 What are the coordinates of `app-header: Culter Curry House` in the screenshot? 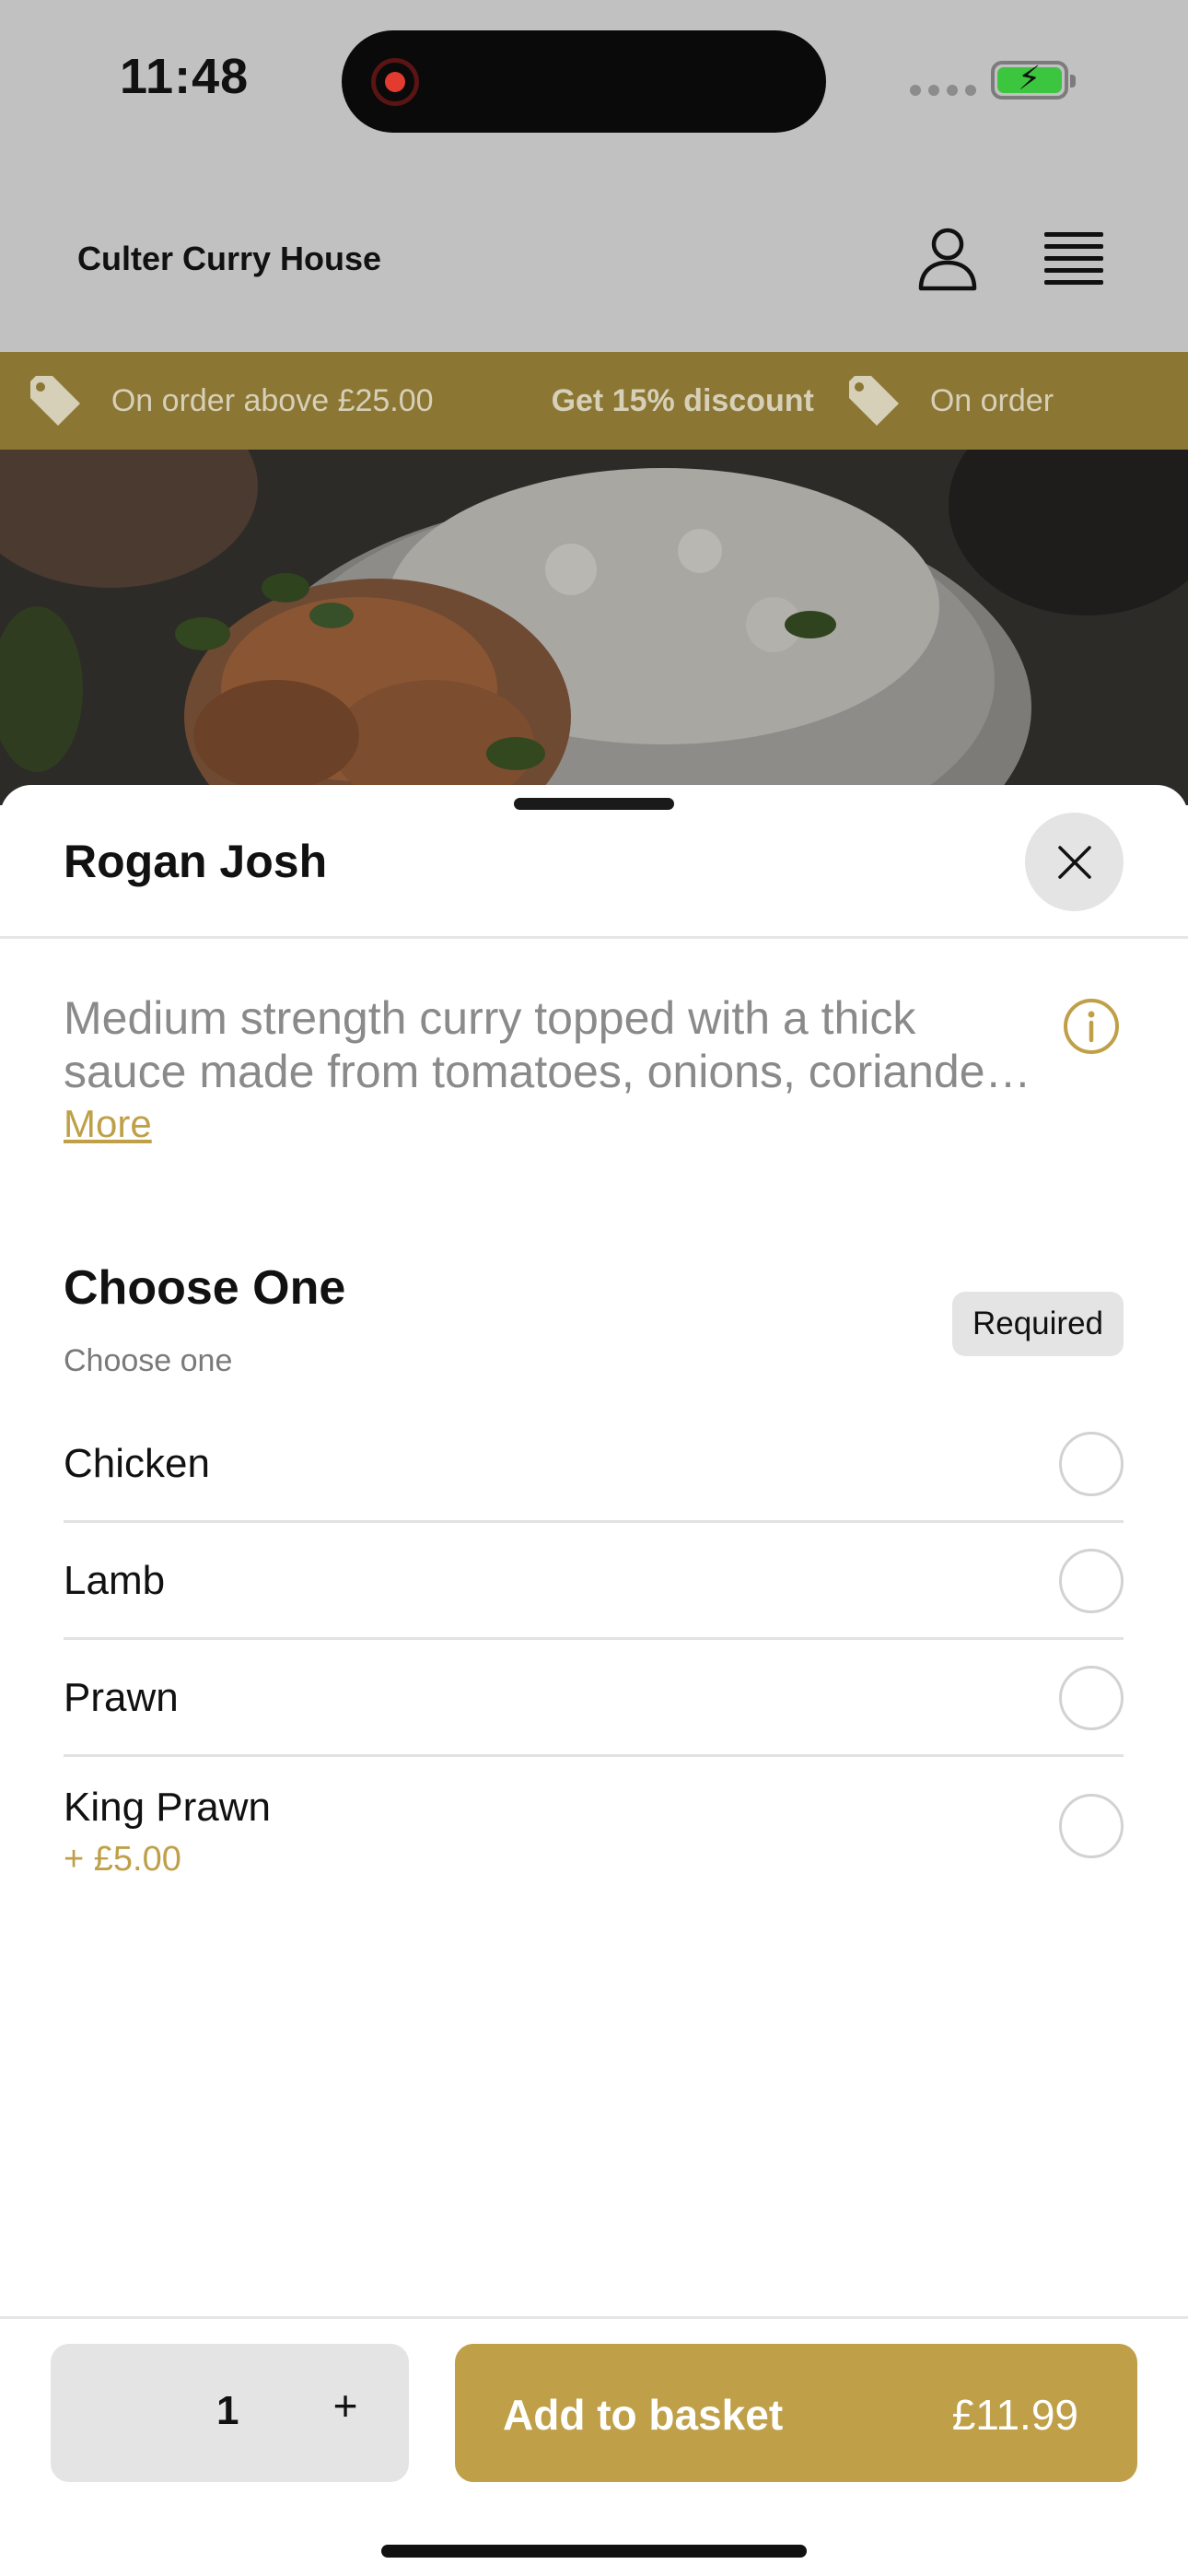 It's located at (594, 263).